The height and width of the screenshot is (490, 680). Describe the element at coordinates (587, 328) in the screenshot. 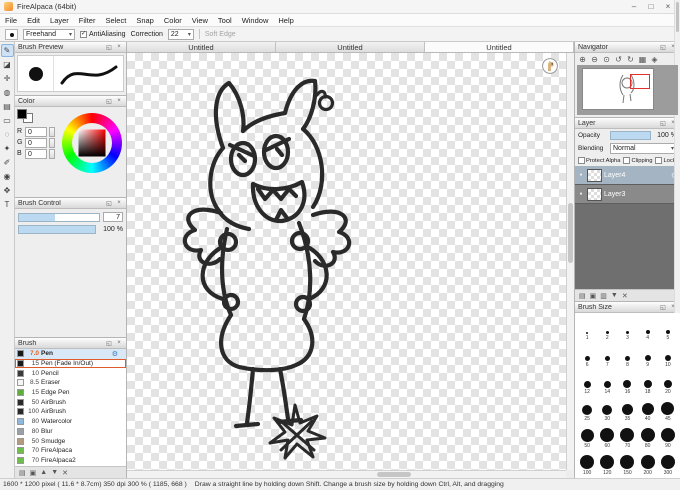

I see `brush-size-option: 1` at that location.